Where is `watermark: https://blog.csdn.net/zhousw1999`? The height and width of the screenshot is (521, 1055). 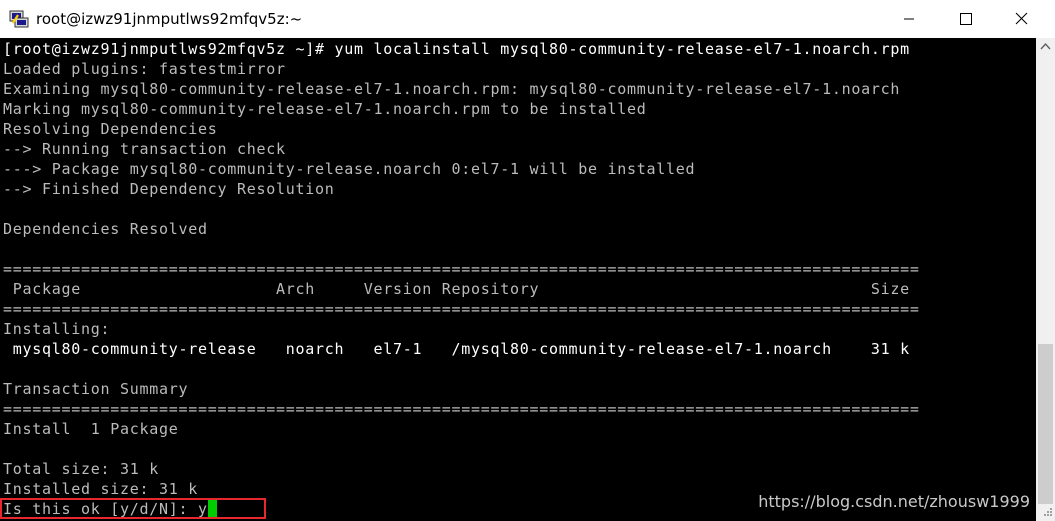 watermark: https://blog.csdn.net/zhousw1999 is located at coordinates (894, 501).